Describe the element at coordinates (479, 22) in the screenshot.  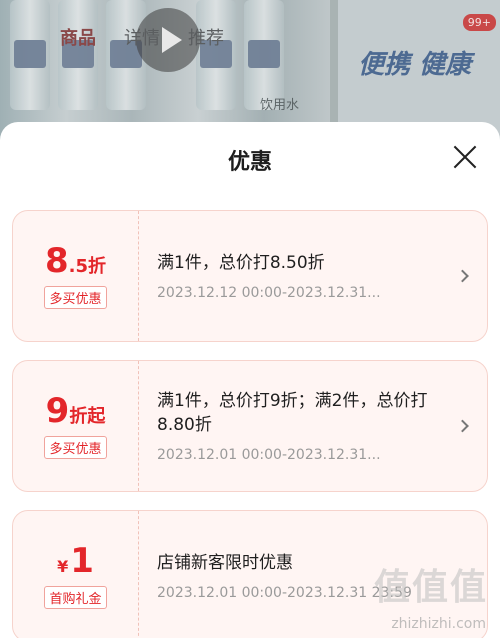
I see `cart-badge: 99+` at that location.